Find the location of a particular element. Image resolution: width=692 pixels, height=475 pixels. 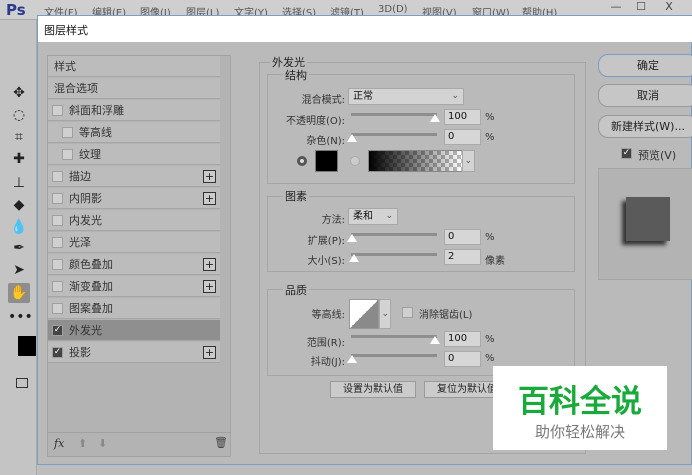

styles-header: 样式 is located at coordinates (134, 66).